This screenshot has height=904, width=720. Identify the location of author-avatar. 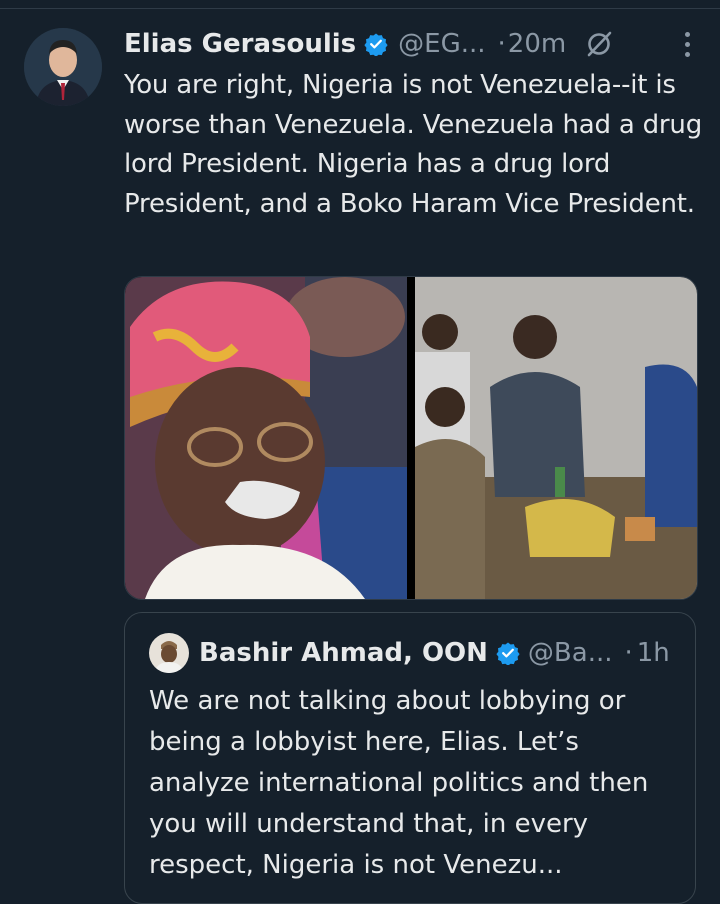
(63, 67).